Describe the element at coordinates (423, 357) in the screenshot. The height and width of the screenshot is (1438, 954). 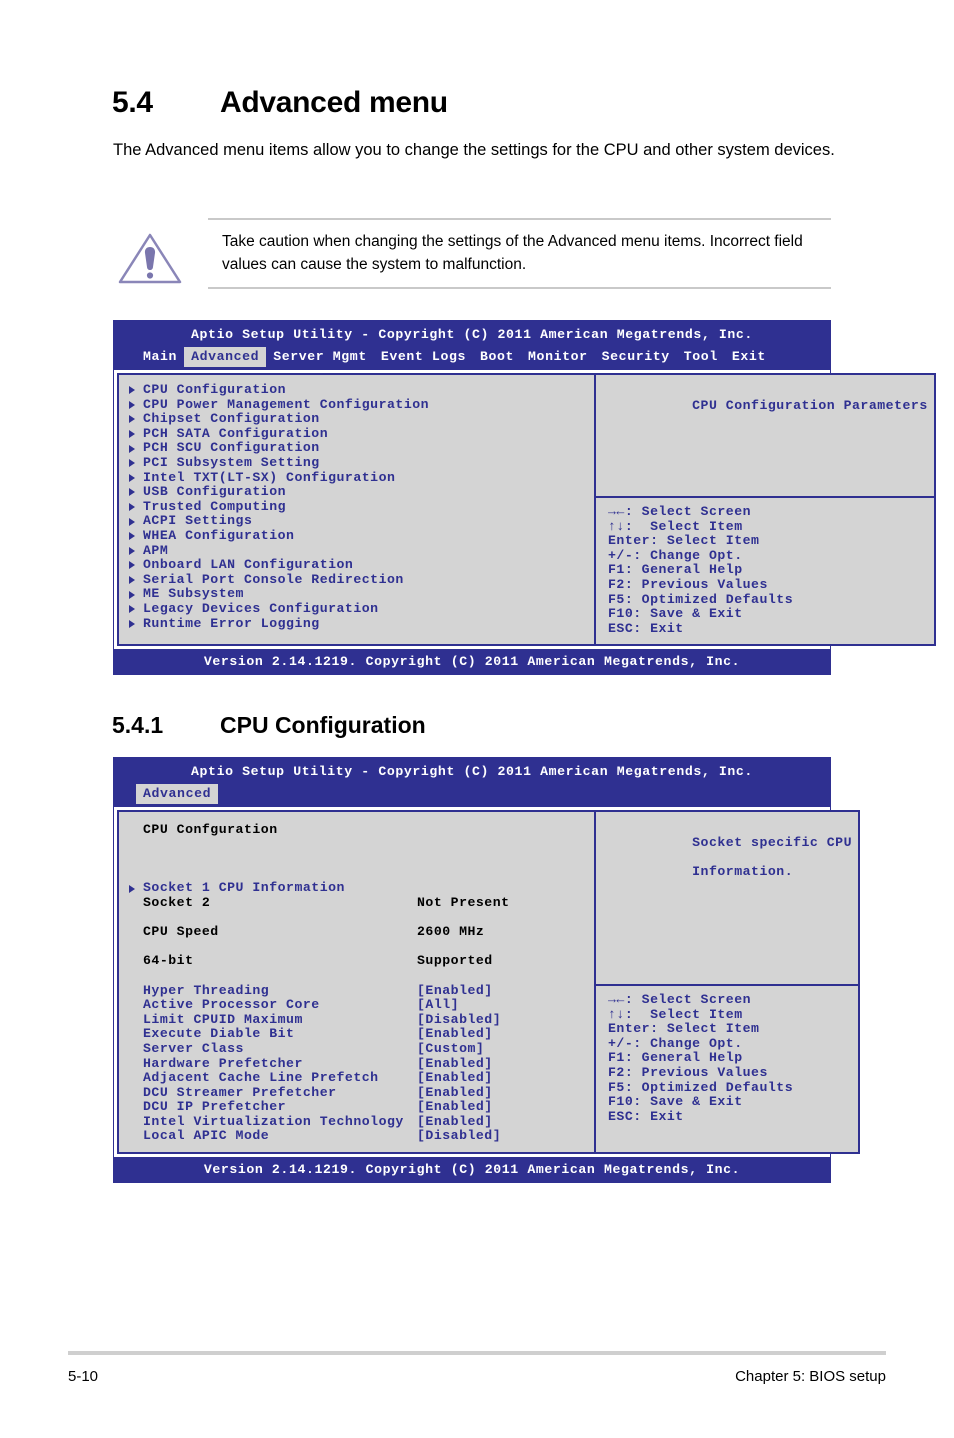
I see `bios-tab-event-logs: Event Logs` at that location.